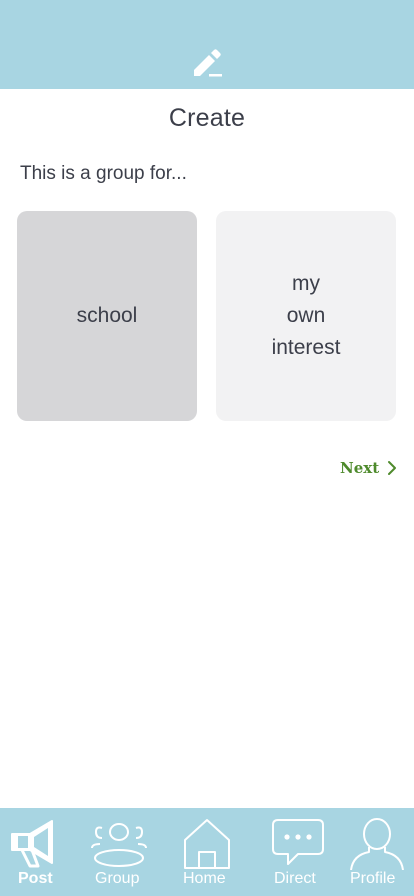  I want to click on chat-bubble-icon, so click(298, 842).